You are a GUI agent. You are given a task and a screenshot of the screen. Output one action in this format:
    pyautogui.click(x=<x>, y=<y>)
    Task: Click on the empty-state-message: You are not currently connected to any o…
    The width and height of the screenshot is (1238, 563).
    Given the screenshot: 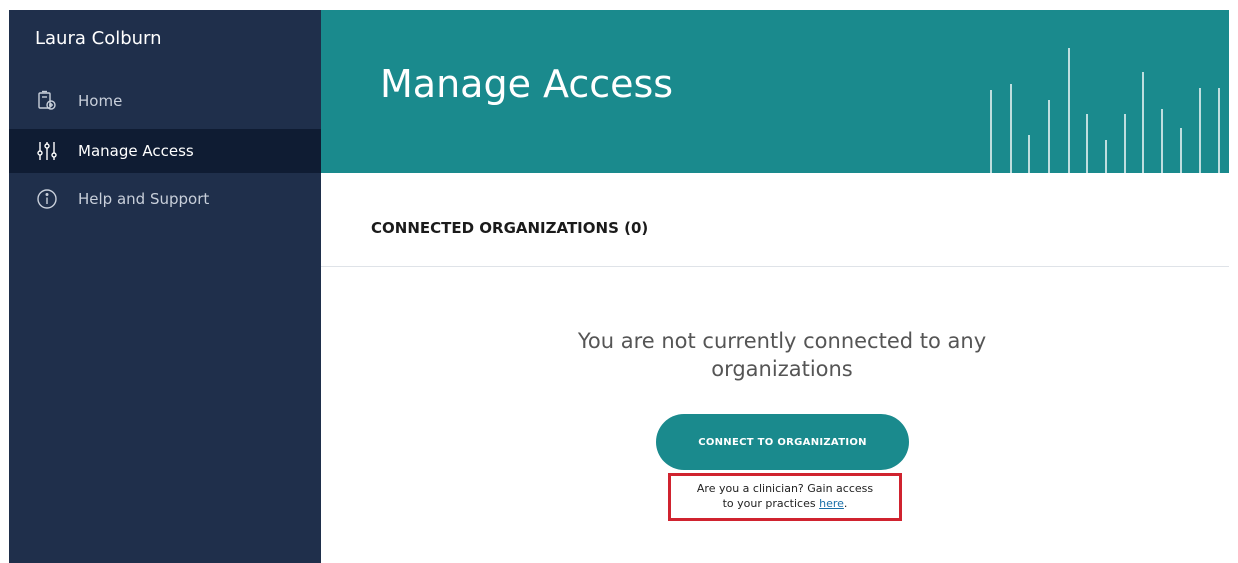 What is the action you would take?
    pyautogui.click(x=782, y=355)
    